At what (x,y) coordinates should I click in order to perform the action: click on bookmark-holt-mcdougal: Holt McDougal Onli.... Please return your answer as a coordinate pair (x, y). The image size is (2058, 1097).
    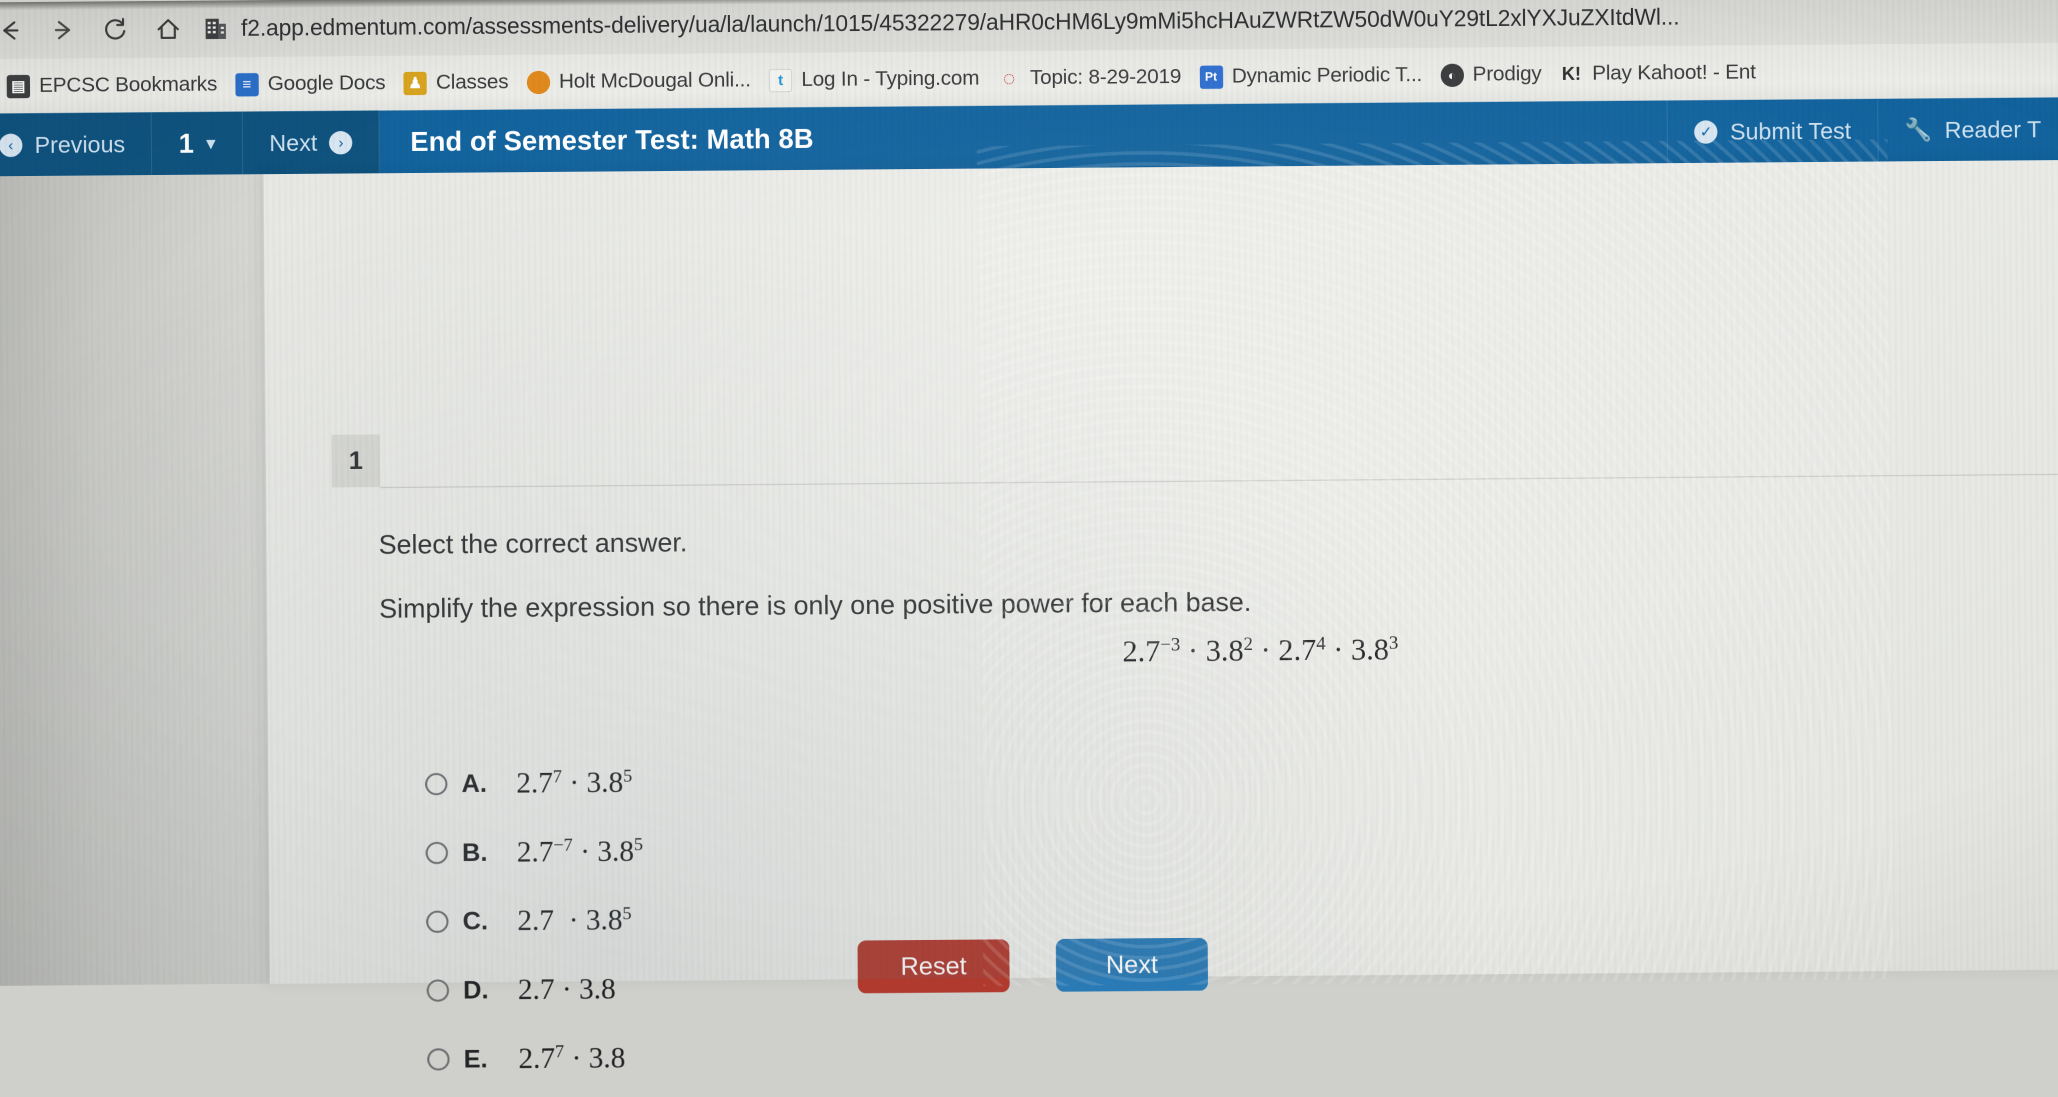
    Looking at the image, I should click on (643, 81).